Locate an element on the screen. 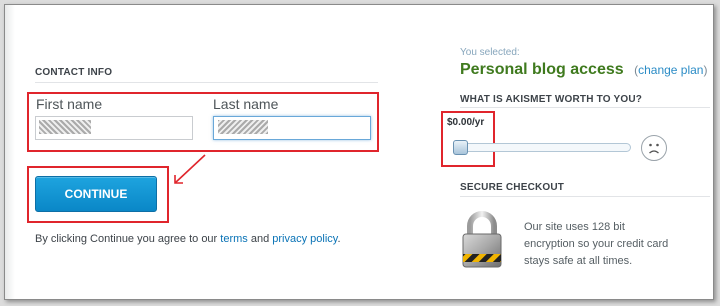 This screenshot has height=306, width=720. worth-divider is located at coordinates (585, 107).